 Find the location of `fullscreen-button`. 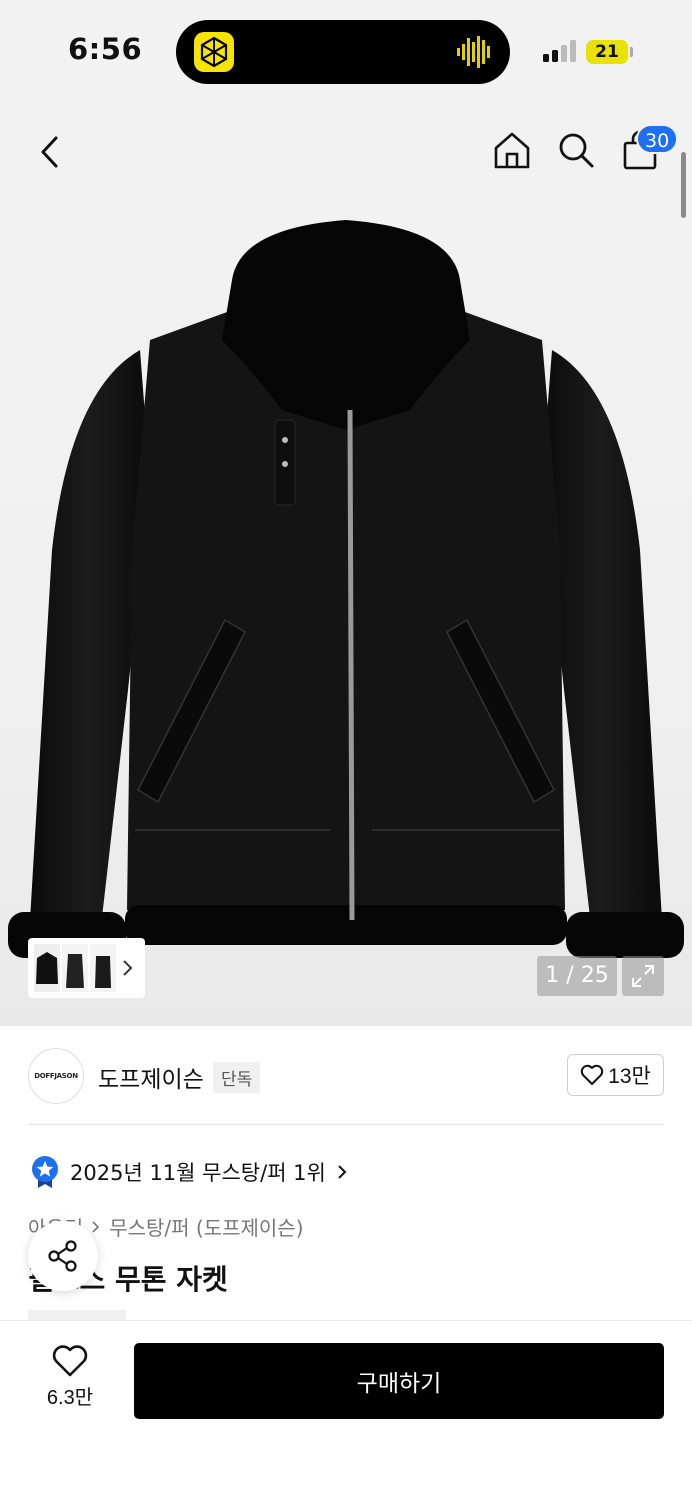

fullscreen-button is located at coordinates (643, 976).